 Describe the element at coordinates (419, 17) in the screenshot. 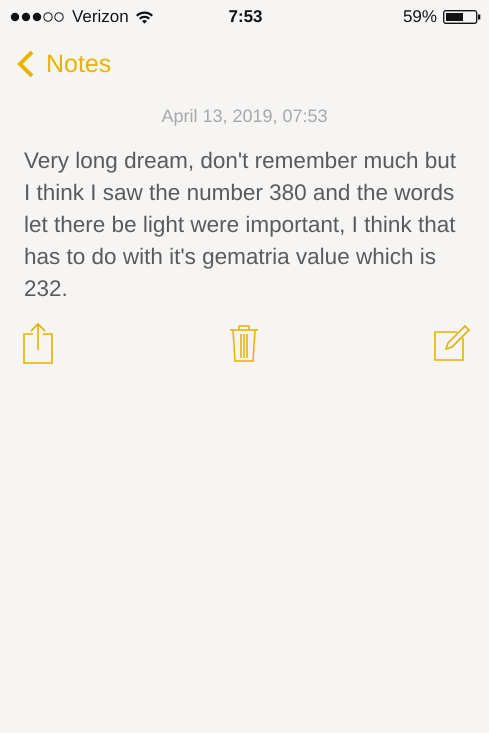

I see `battery-percent: 59%` at that location.